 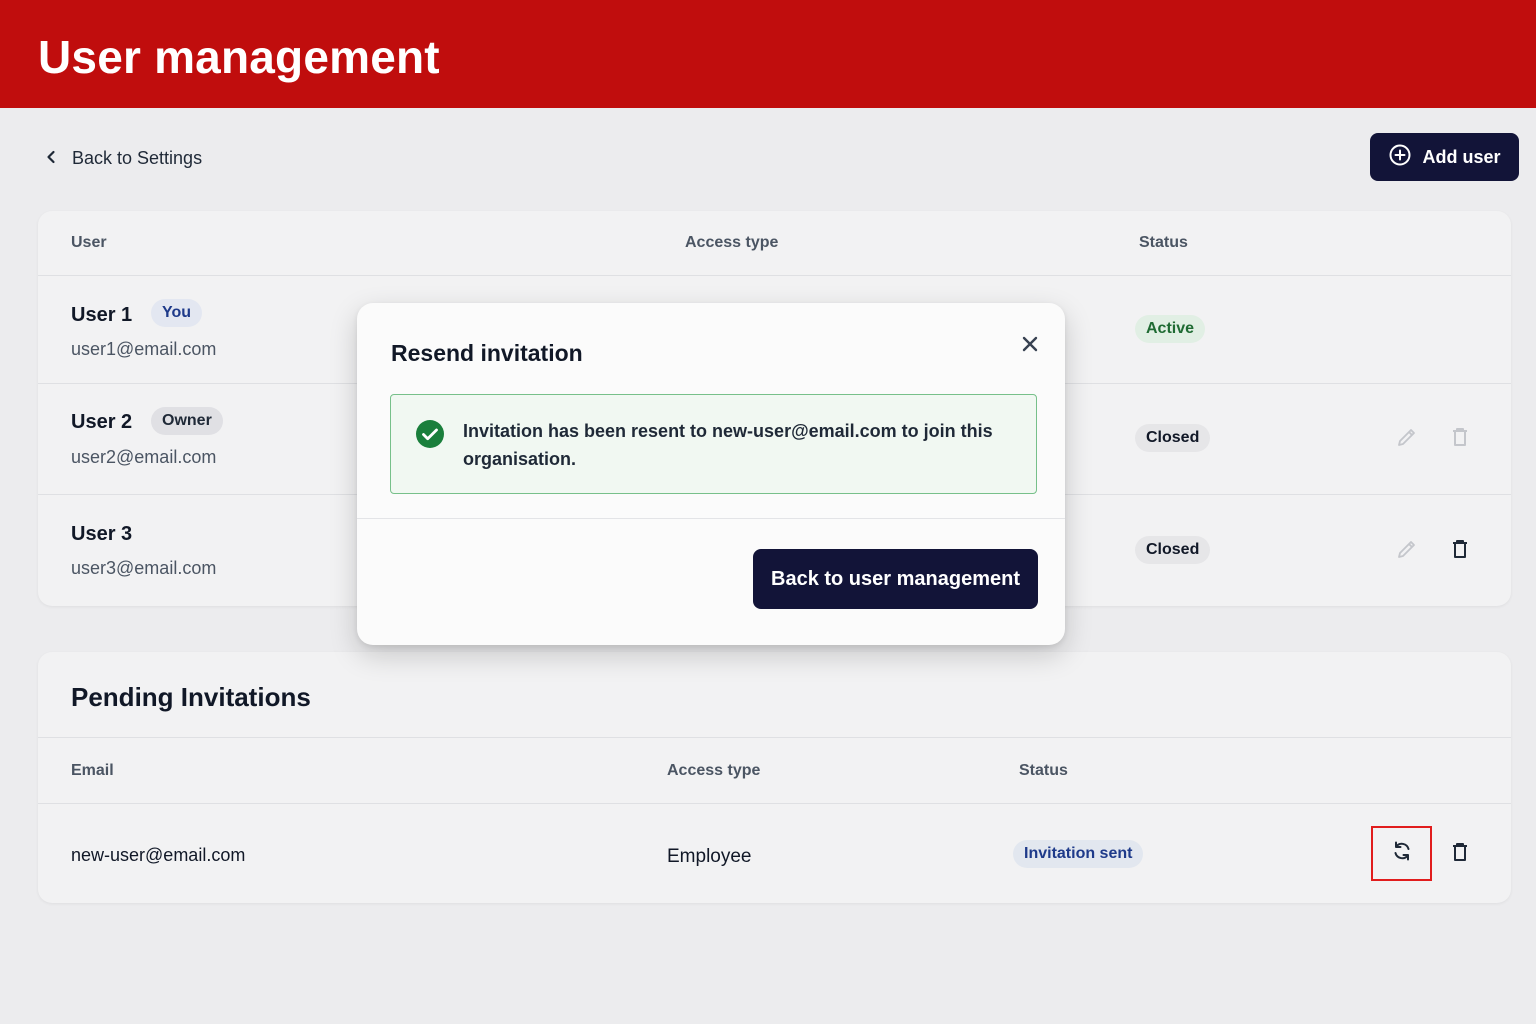 What do you see at coordinates (89, 242) in the screenshot?
I see `column-header-user: User` at bounding box center [89, 242].